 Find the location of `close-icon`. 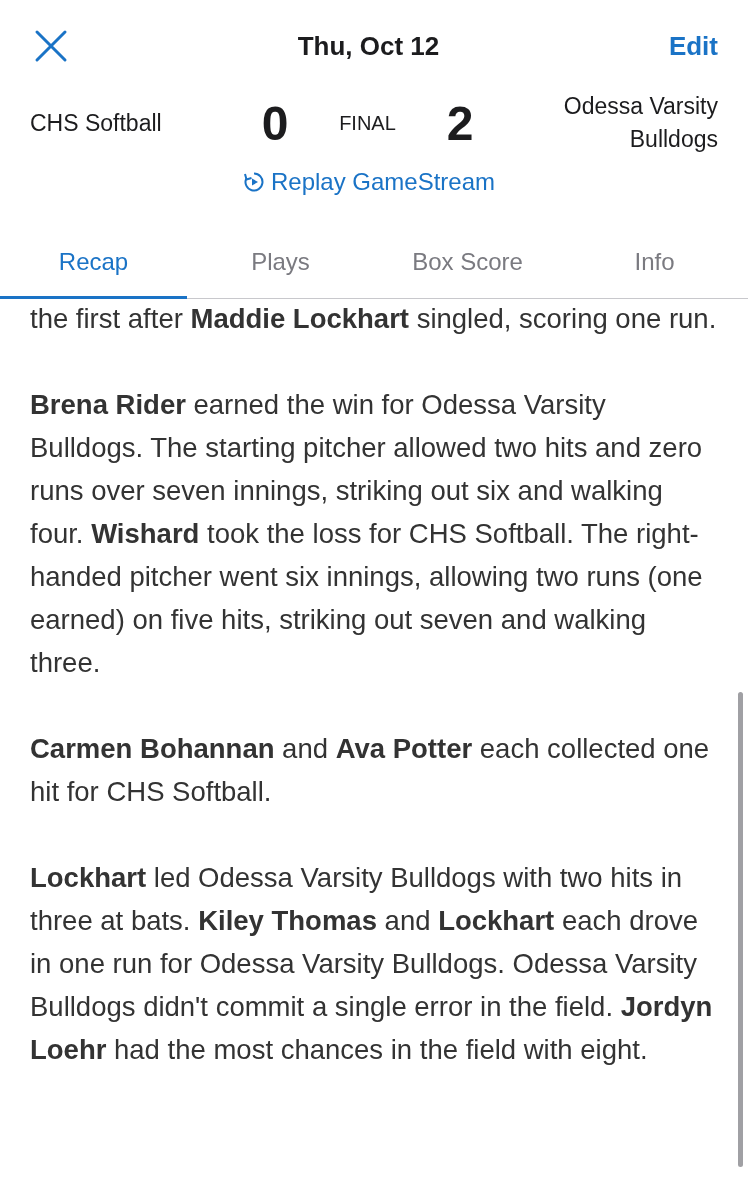

close-icon is located at coordinates (51, 46).